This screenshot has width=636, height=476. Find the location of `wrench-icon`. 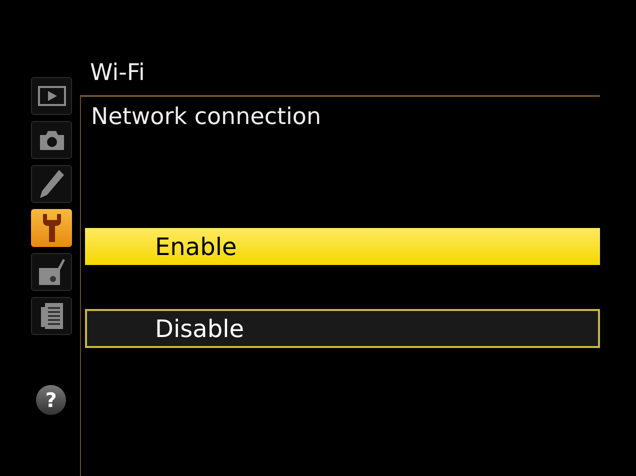

wrench-icon is located at coordinates (51, 228).